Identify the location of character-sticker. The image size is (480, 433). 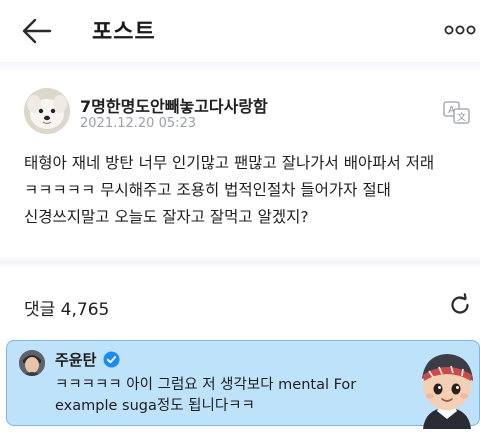
(445, 387).